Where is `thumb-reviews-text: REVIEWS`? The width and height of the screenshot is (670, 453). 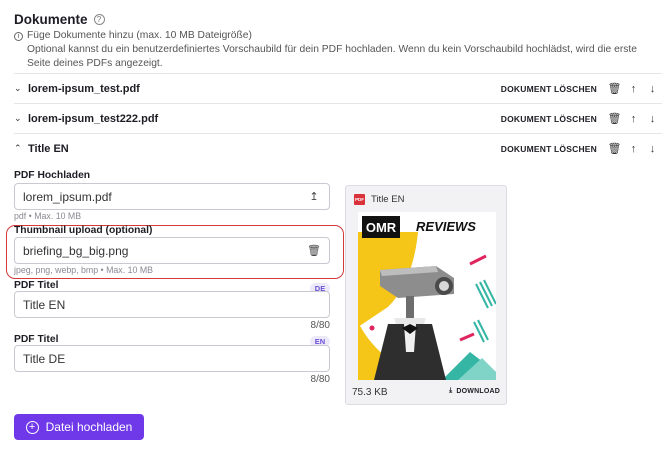 thumb-reviews-text: REVIEWS is located at coordinates (446, 226).